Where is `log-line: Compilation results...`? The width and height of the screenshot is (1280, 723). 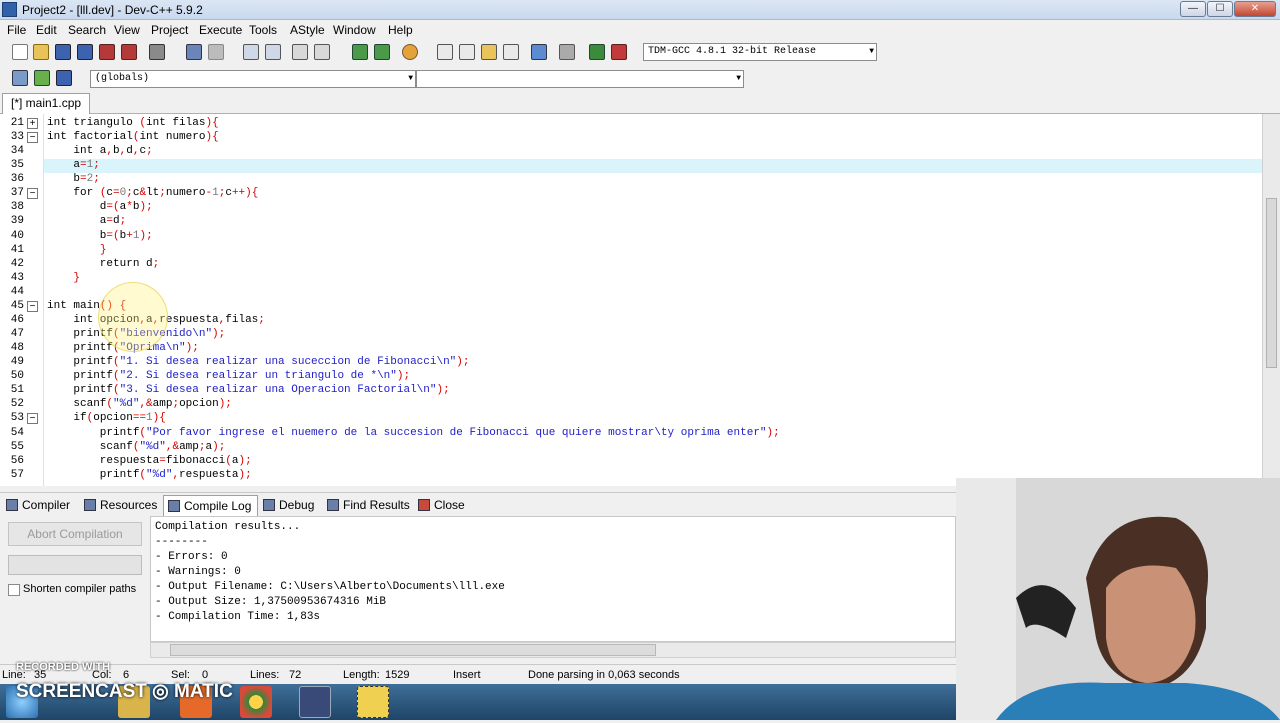 log-line: Compilation results... is located at coordinates (228, 527).